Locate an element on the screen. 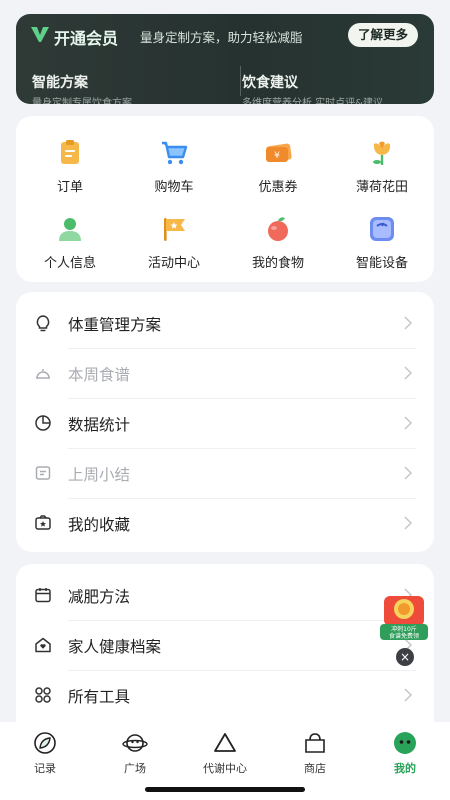  tab-shop: 商店 is located at coordinates (315, 753).